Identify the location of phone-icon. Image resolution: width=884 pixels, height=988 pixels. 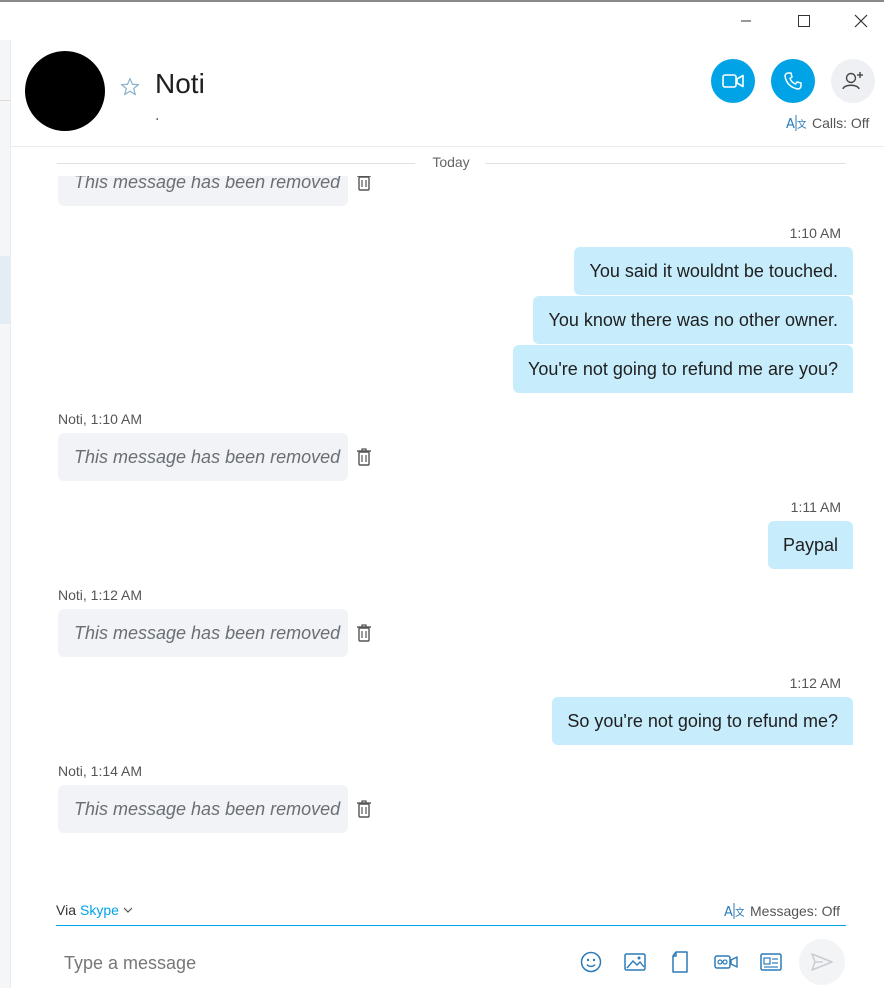
(793, 81).